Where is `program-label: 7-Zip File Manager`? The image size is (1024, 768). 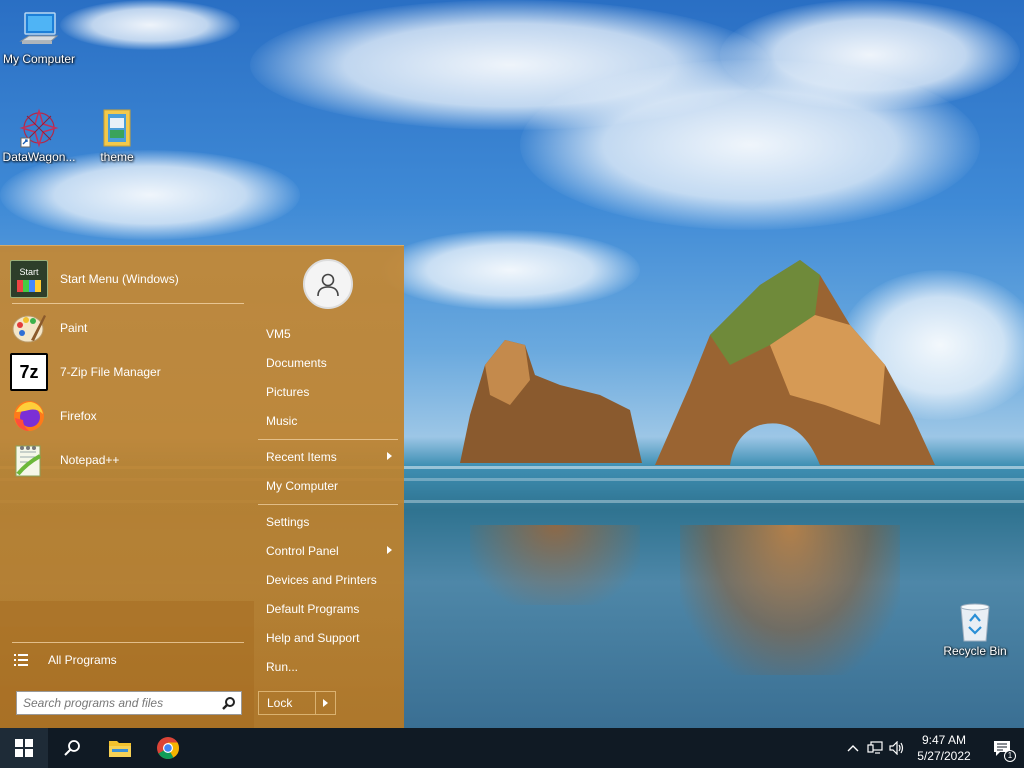 program-label: 7-Zip File Manager is located at coordinates (110, 372).